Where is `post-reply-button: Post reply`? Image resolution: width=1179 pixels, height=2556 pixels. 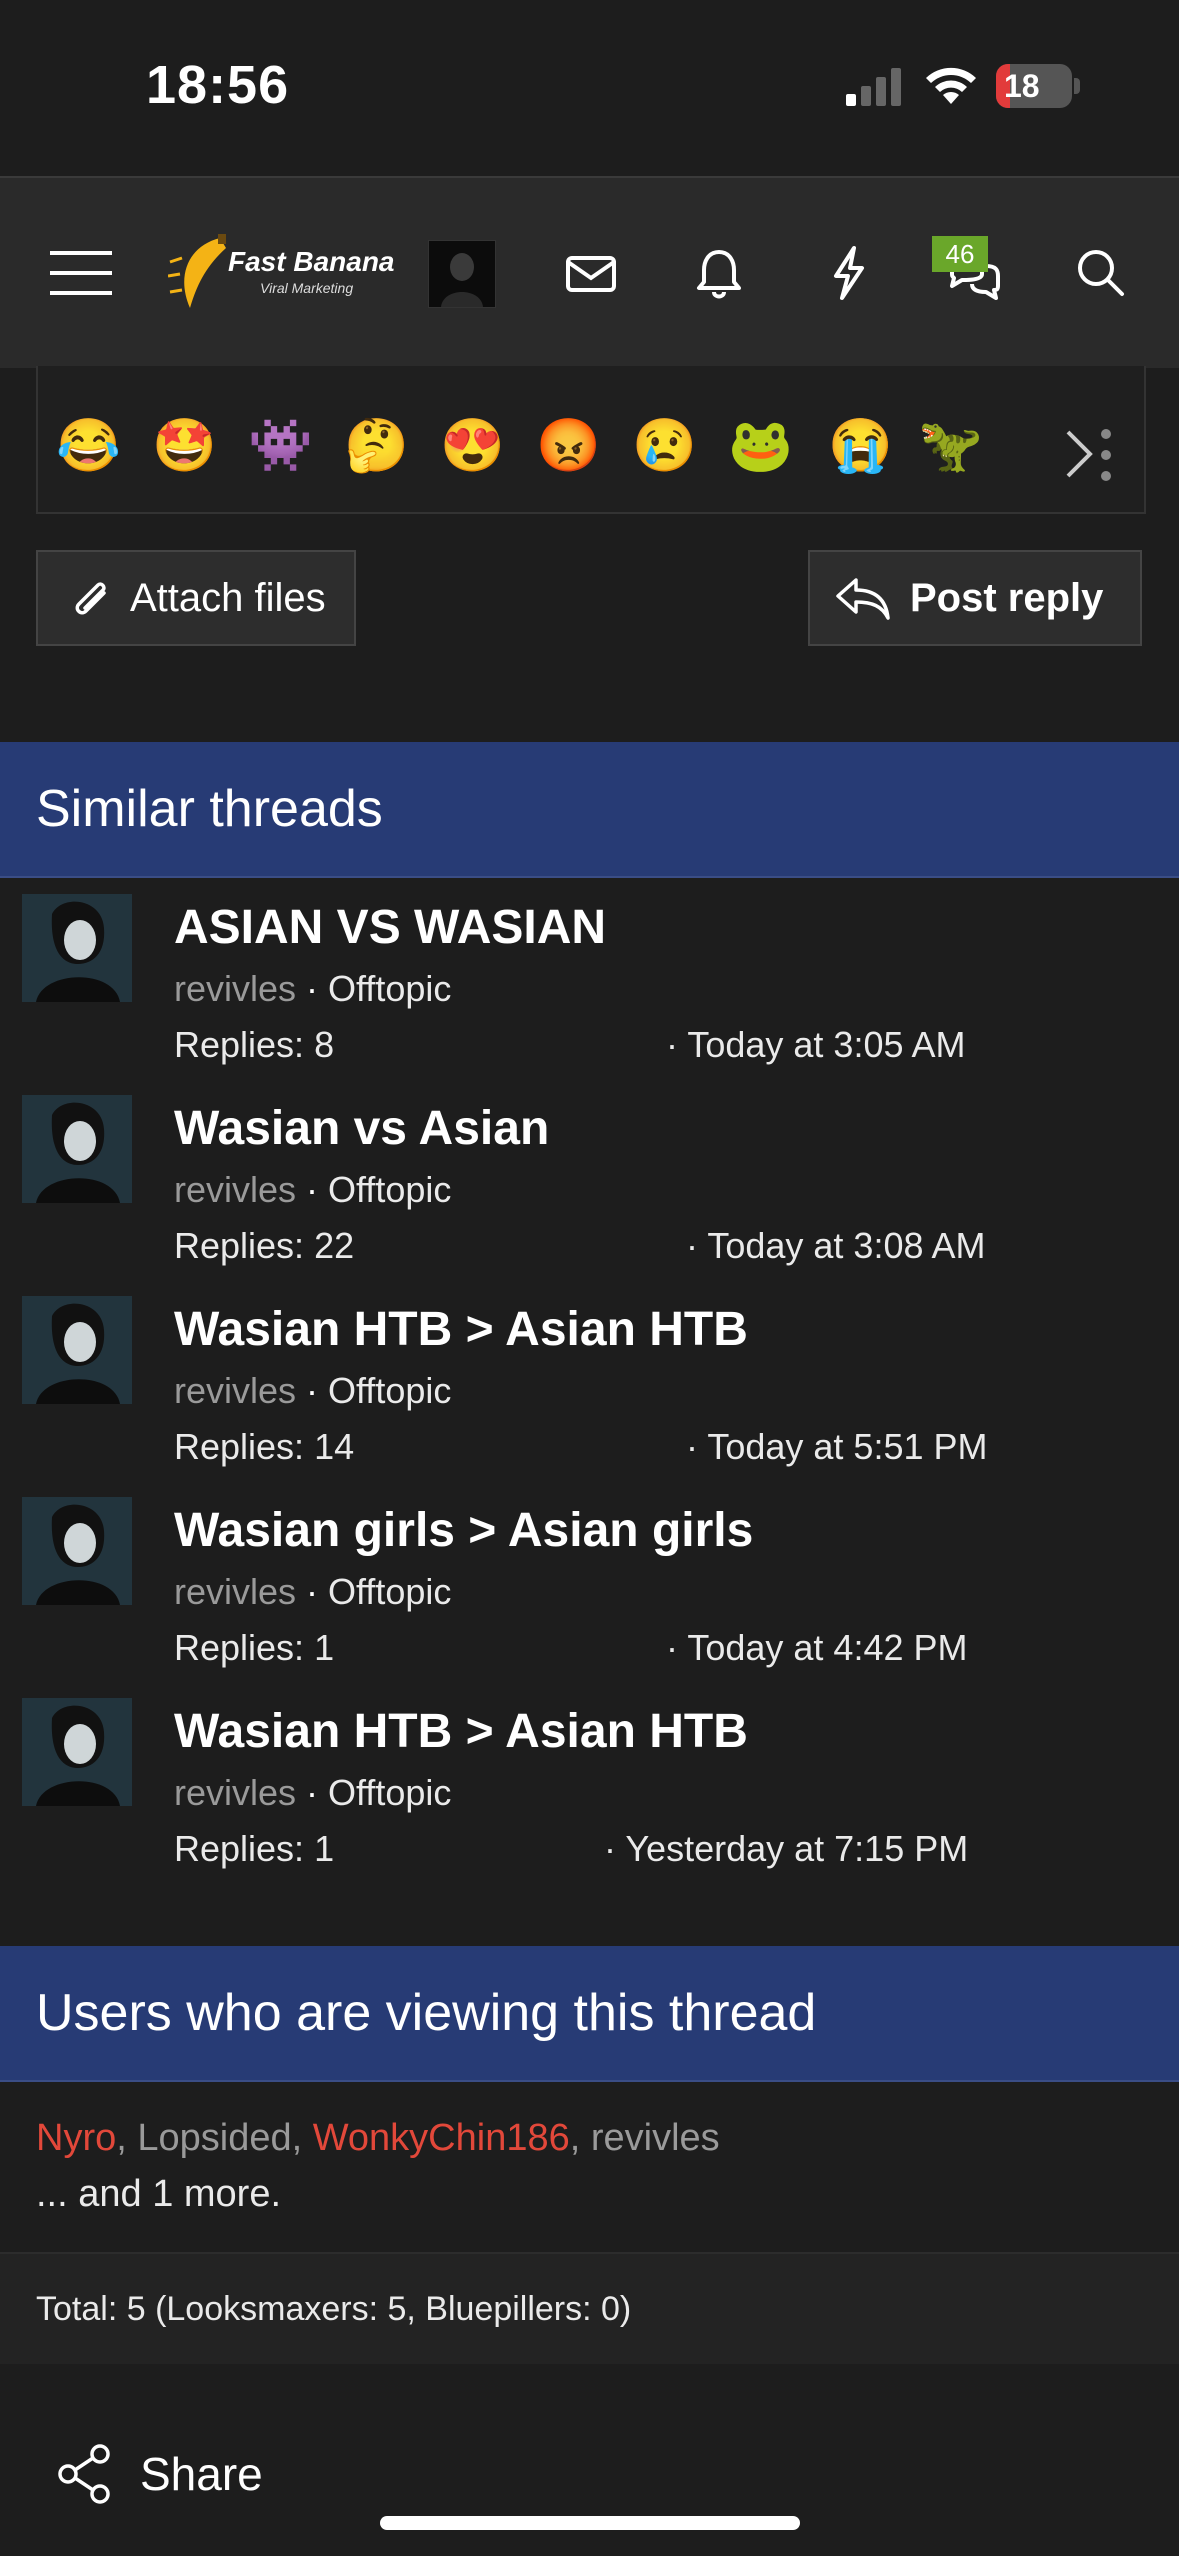 post-reply-button: Post reply is located at coordinates (975, 598).